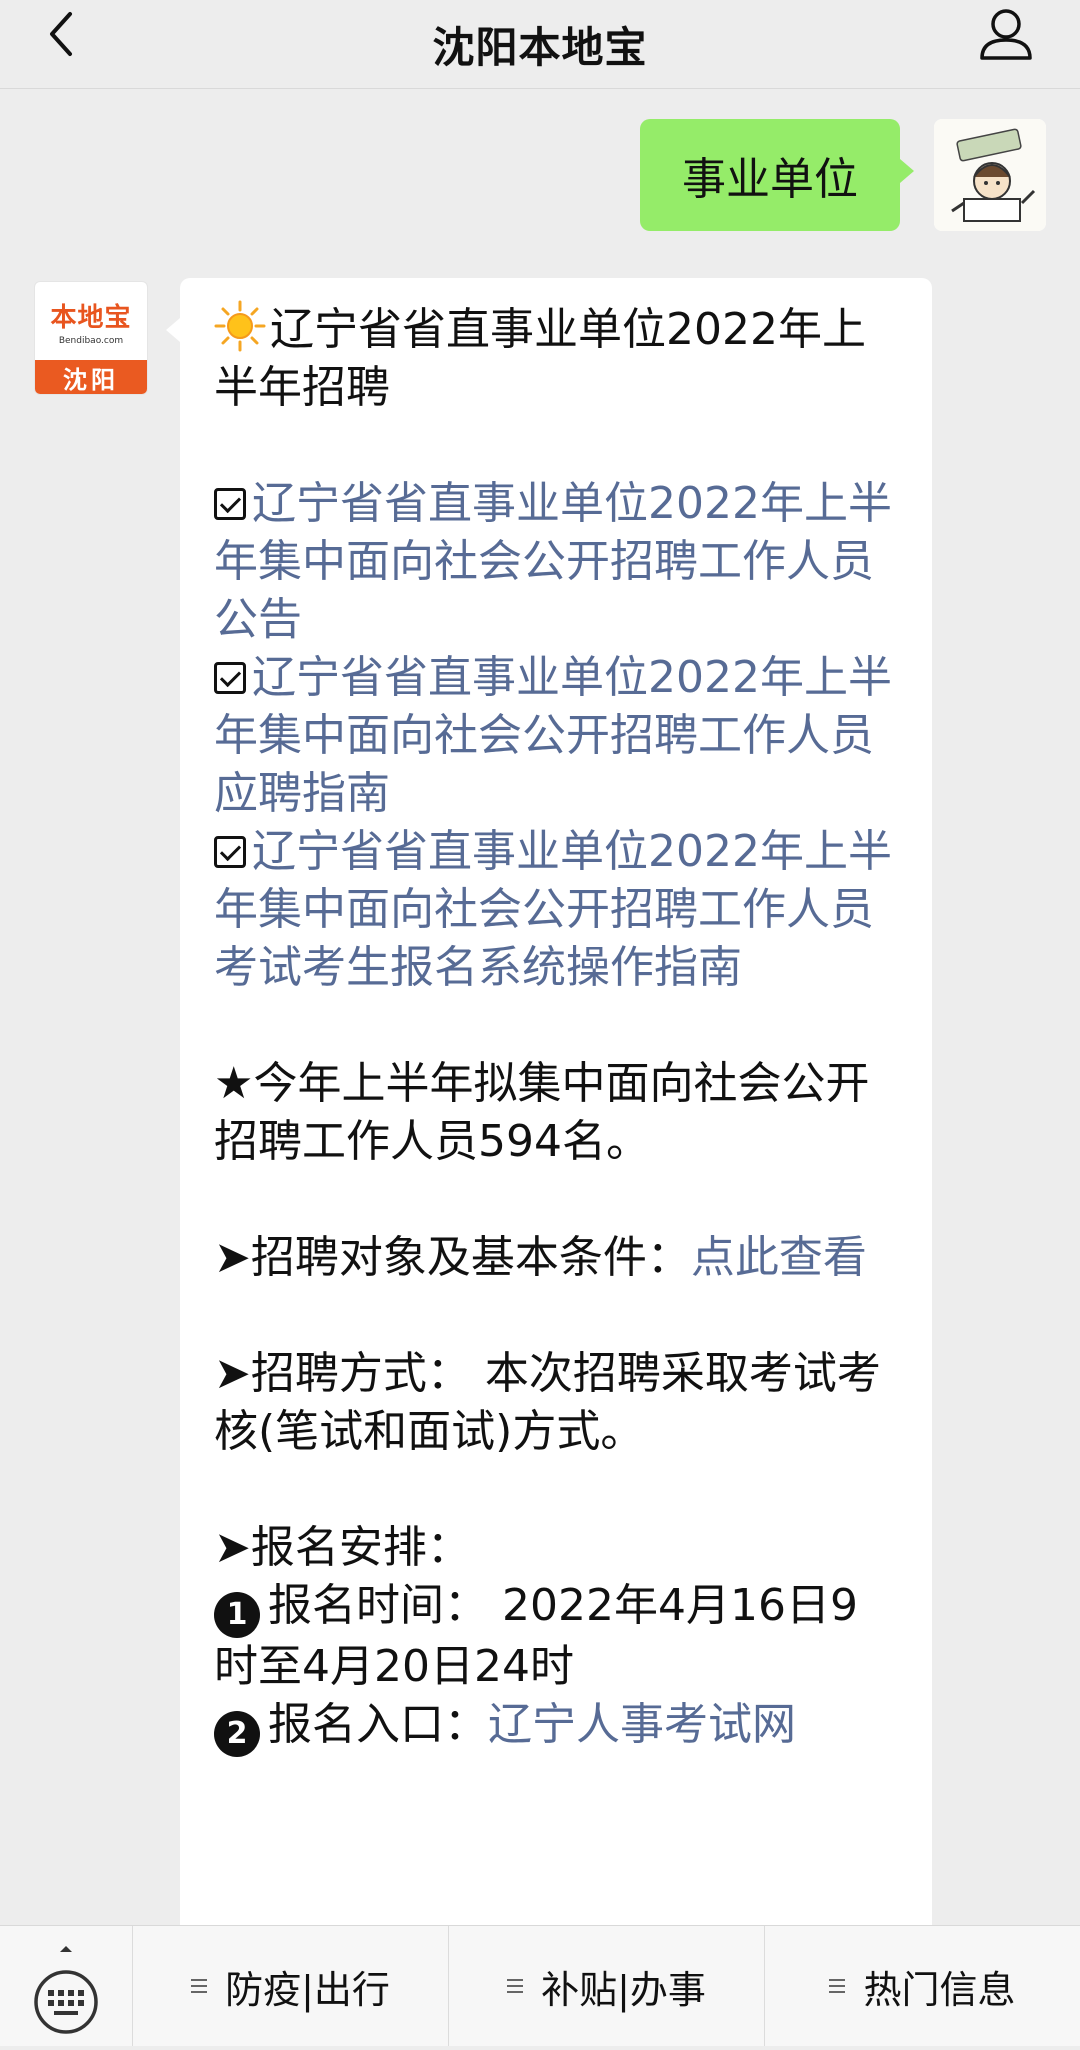 The image size is (1080, 2050). Describe the element at coordinates (91, 317) in the screenshot. I see `bot-avatar-logo-main: 本地宝` at that location.